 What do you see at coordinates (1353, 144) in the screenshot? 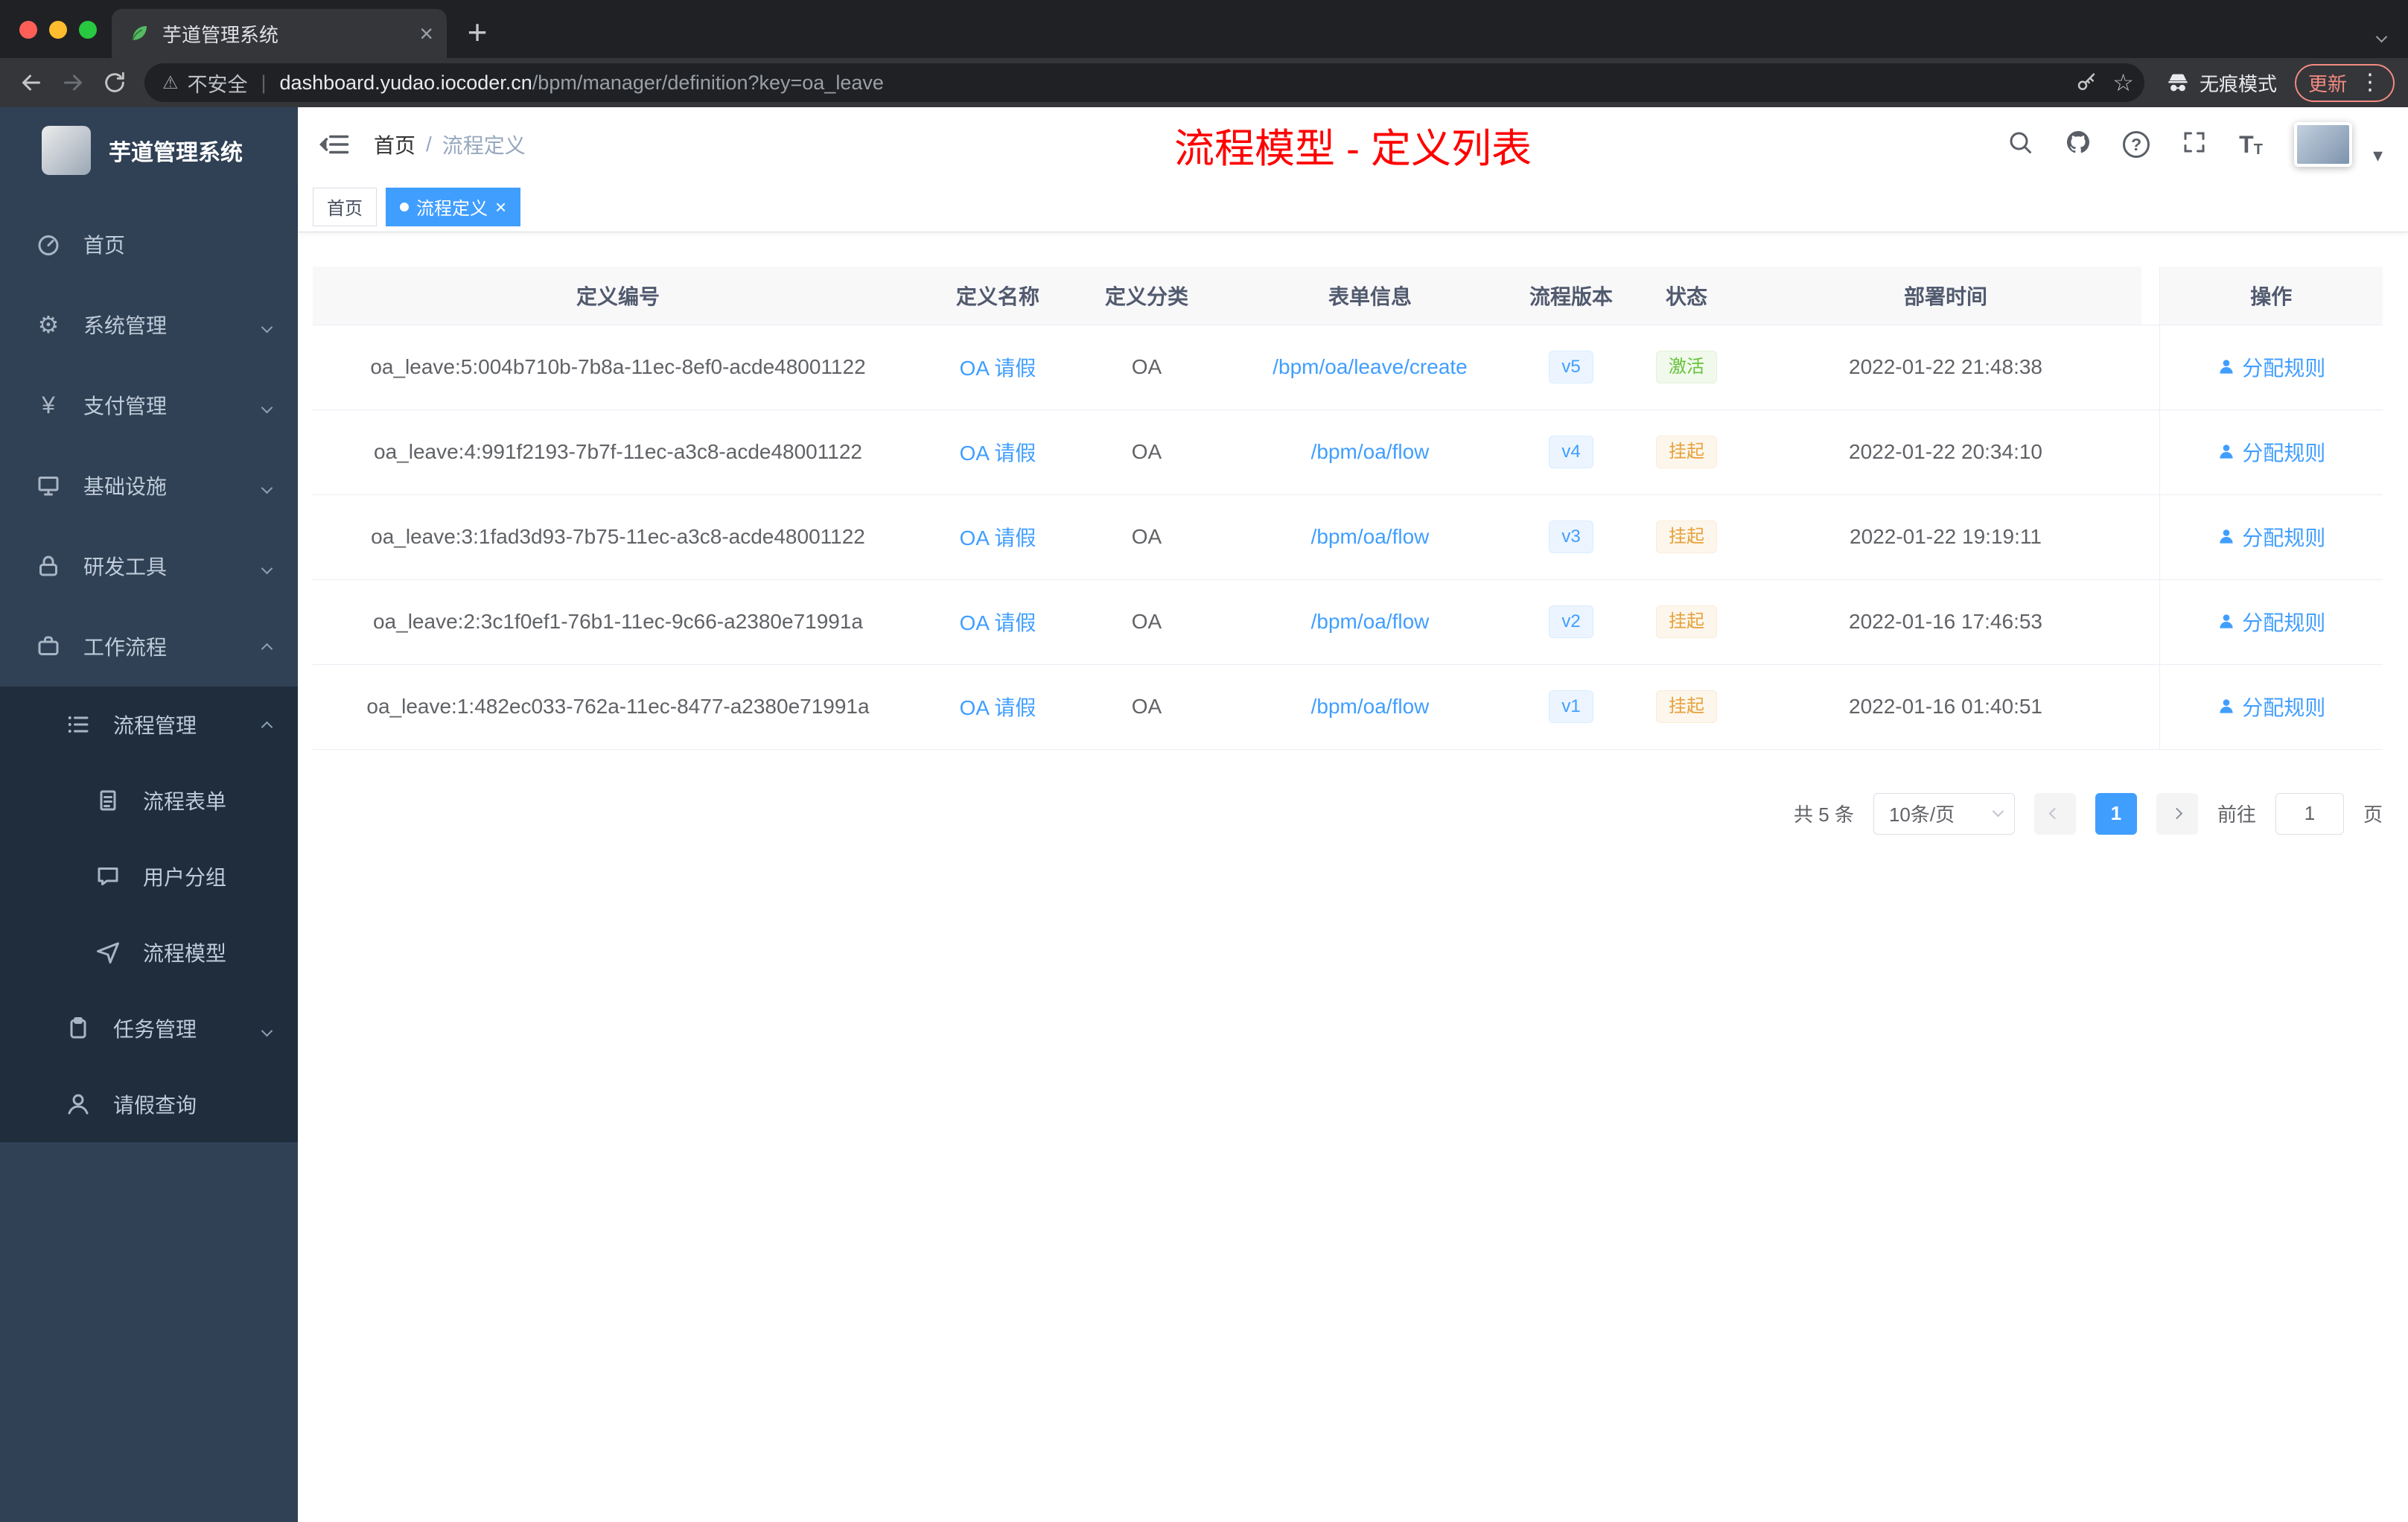
I see `navbar: 首页 / 流程定义 流程模型 - 定义列表 ? TT ▾` at bounding box center [1353, 144].